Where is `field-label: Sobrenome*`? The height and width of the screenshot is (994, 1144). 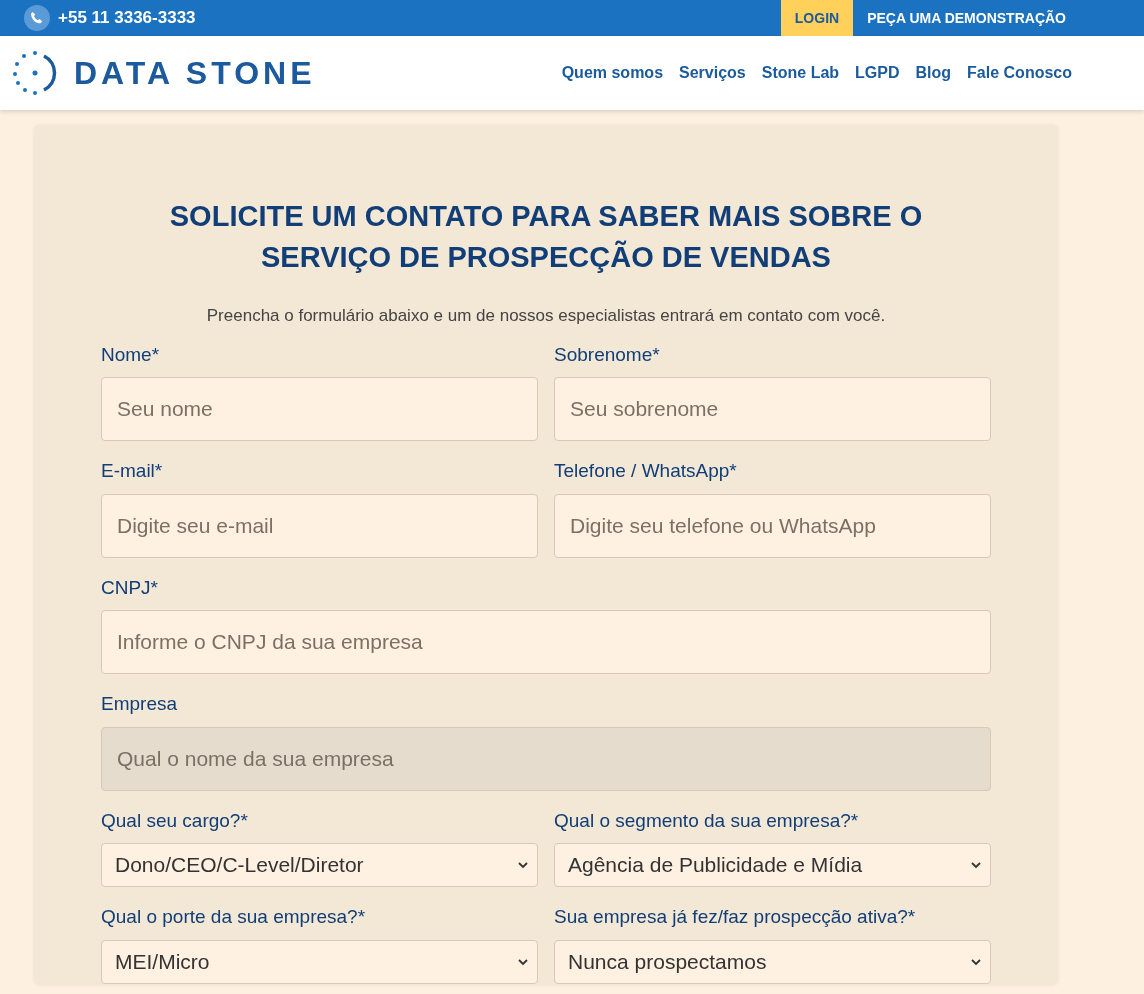
field-label: Sobrenome* is located at coordinates (607, 354).